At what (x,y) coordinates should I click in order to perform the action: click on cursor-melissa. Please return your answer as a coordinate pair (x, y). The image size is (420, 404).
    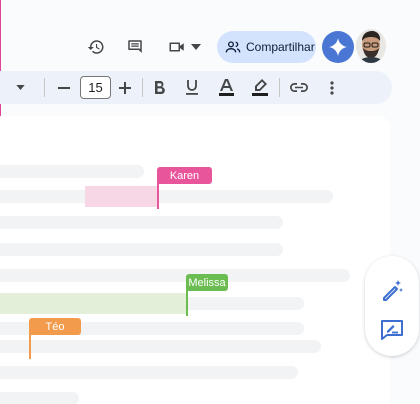
    Looking at the image, I should click on (187, 303).